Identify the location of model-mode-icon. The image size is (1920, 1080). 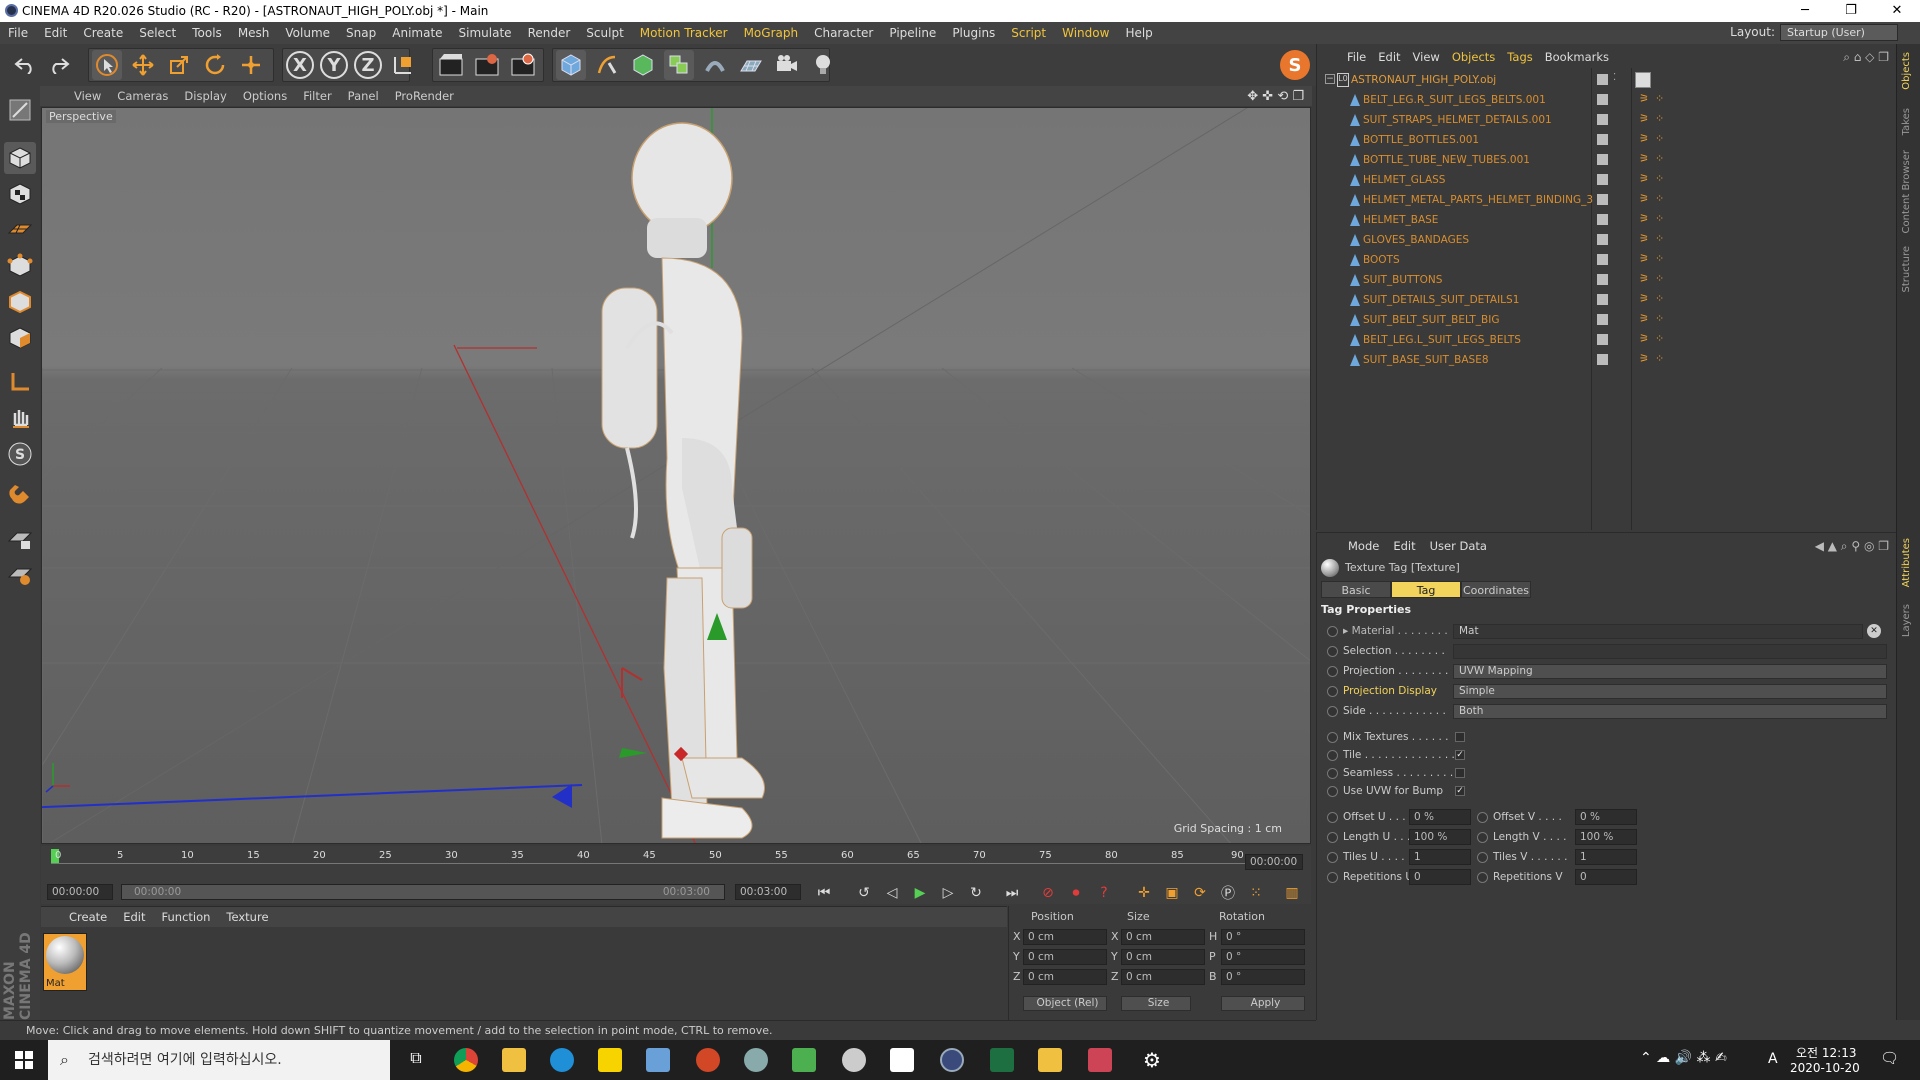
(20, 158).